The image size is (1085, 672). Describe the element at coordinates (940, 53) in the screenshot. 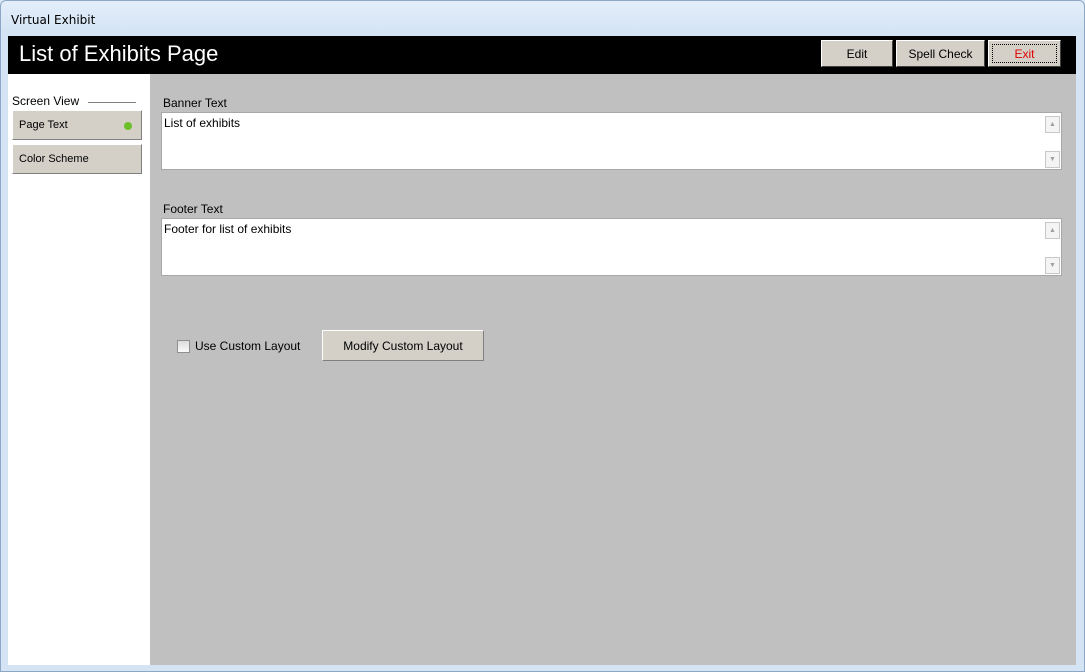

I see `spell-check-button: Spell Check` at that location.